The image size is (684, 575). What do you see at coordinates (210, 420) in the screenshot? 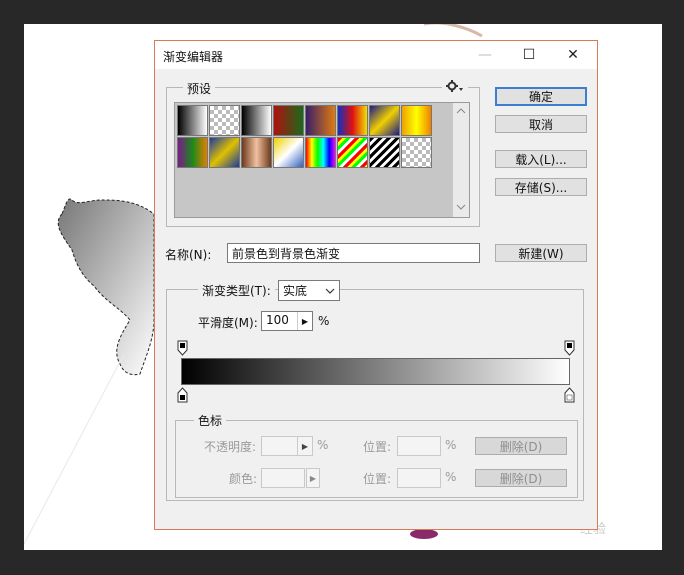
I see `color-stops-label: 色标` at bounding box center [210, 420].